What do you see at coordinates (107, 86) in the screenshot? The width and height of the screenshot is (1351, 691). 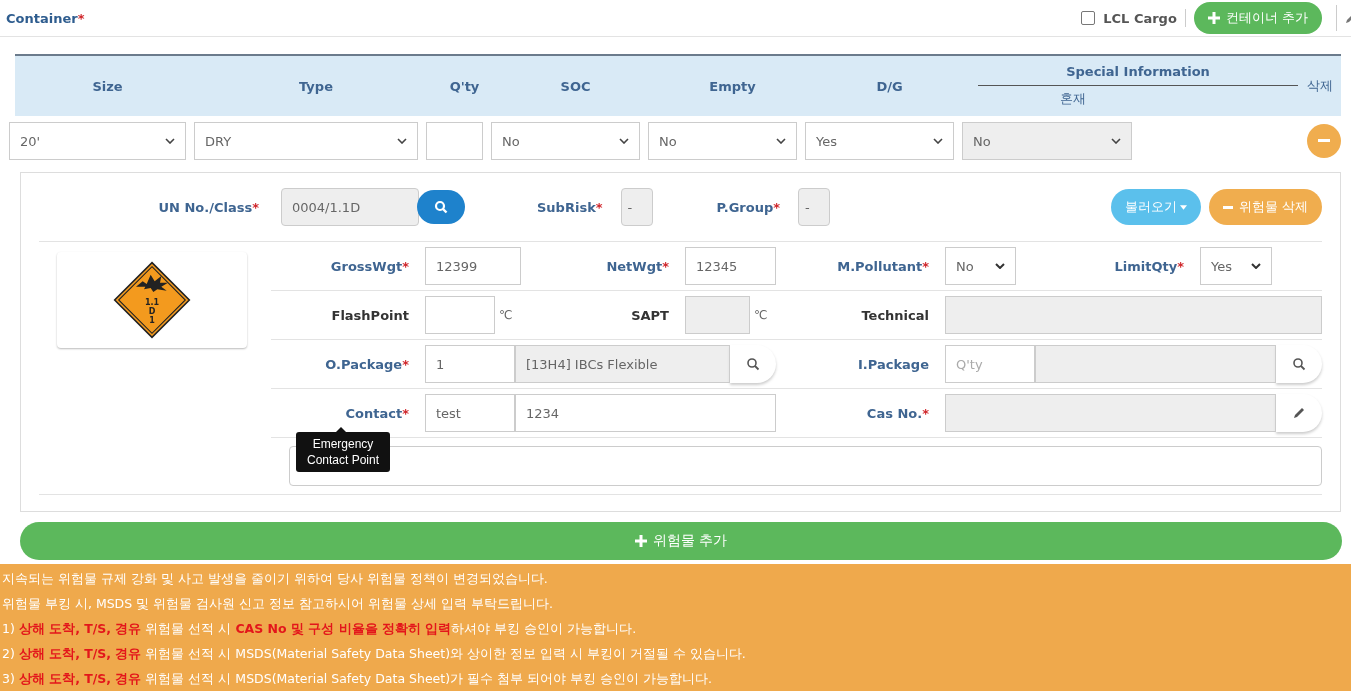 I see `column-header: Size` at bounding box center [107, 86].